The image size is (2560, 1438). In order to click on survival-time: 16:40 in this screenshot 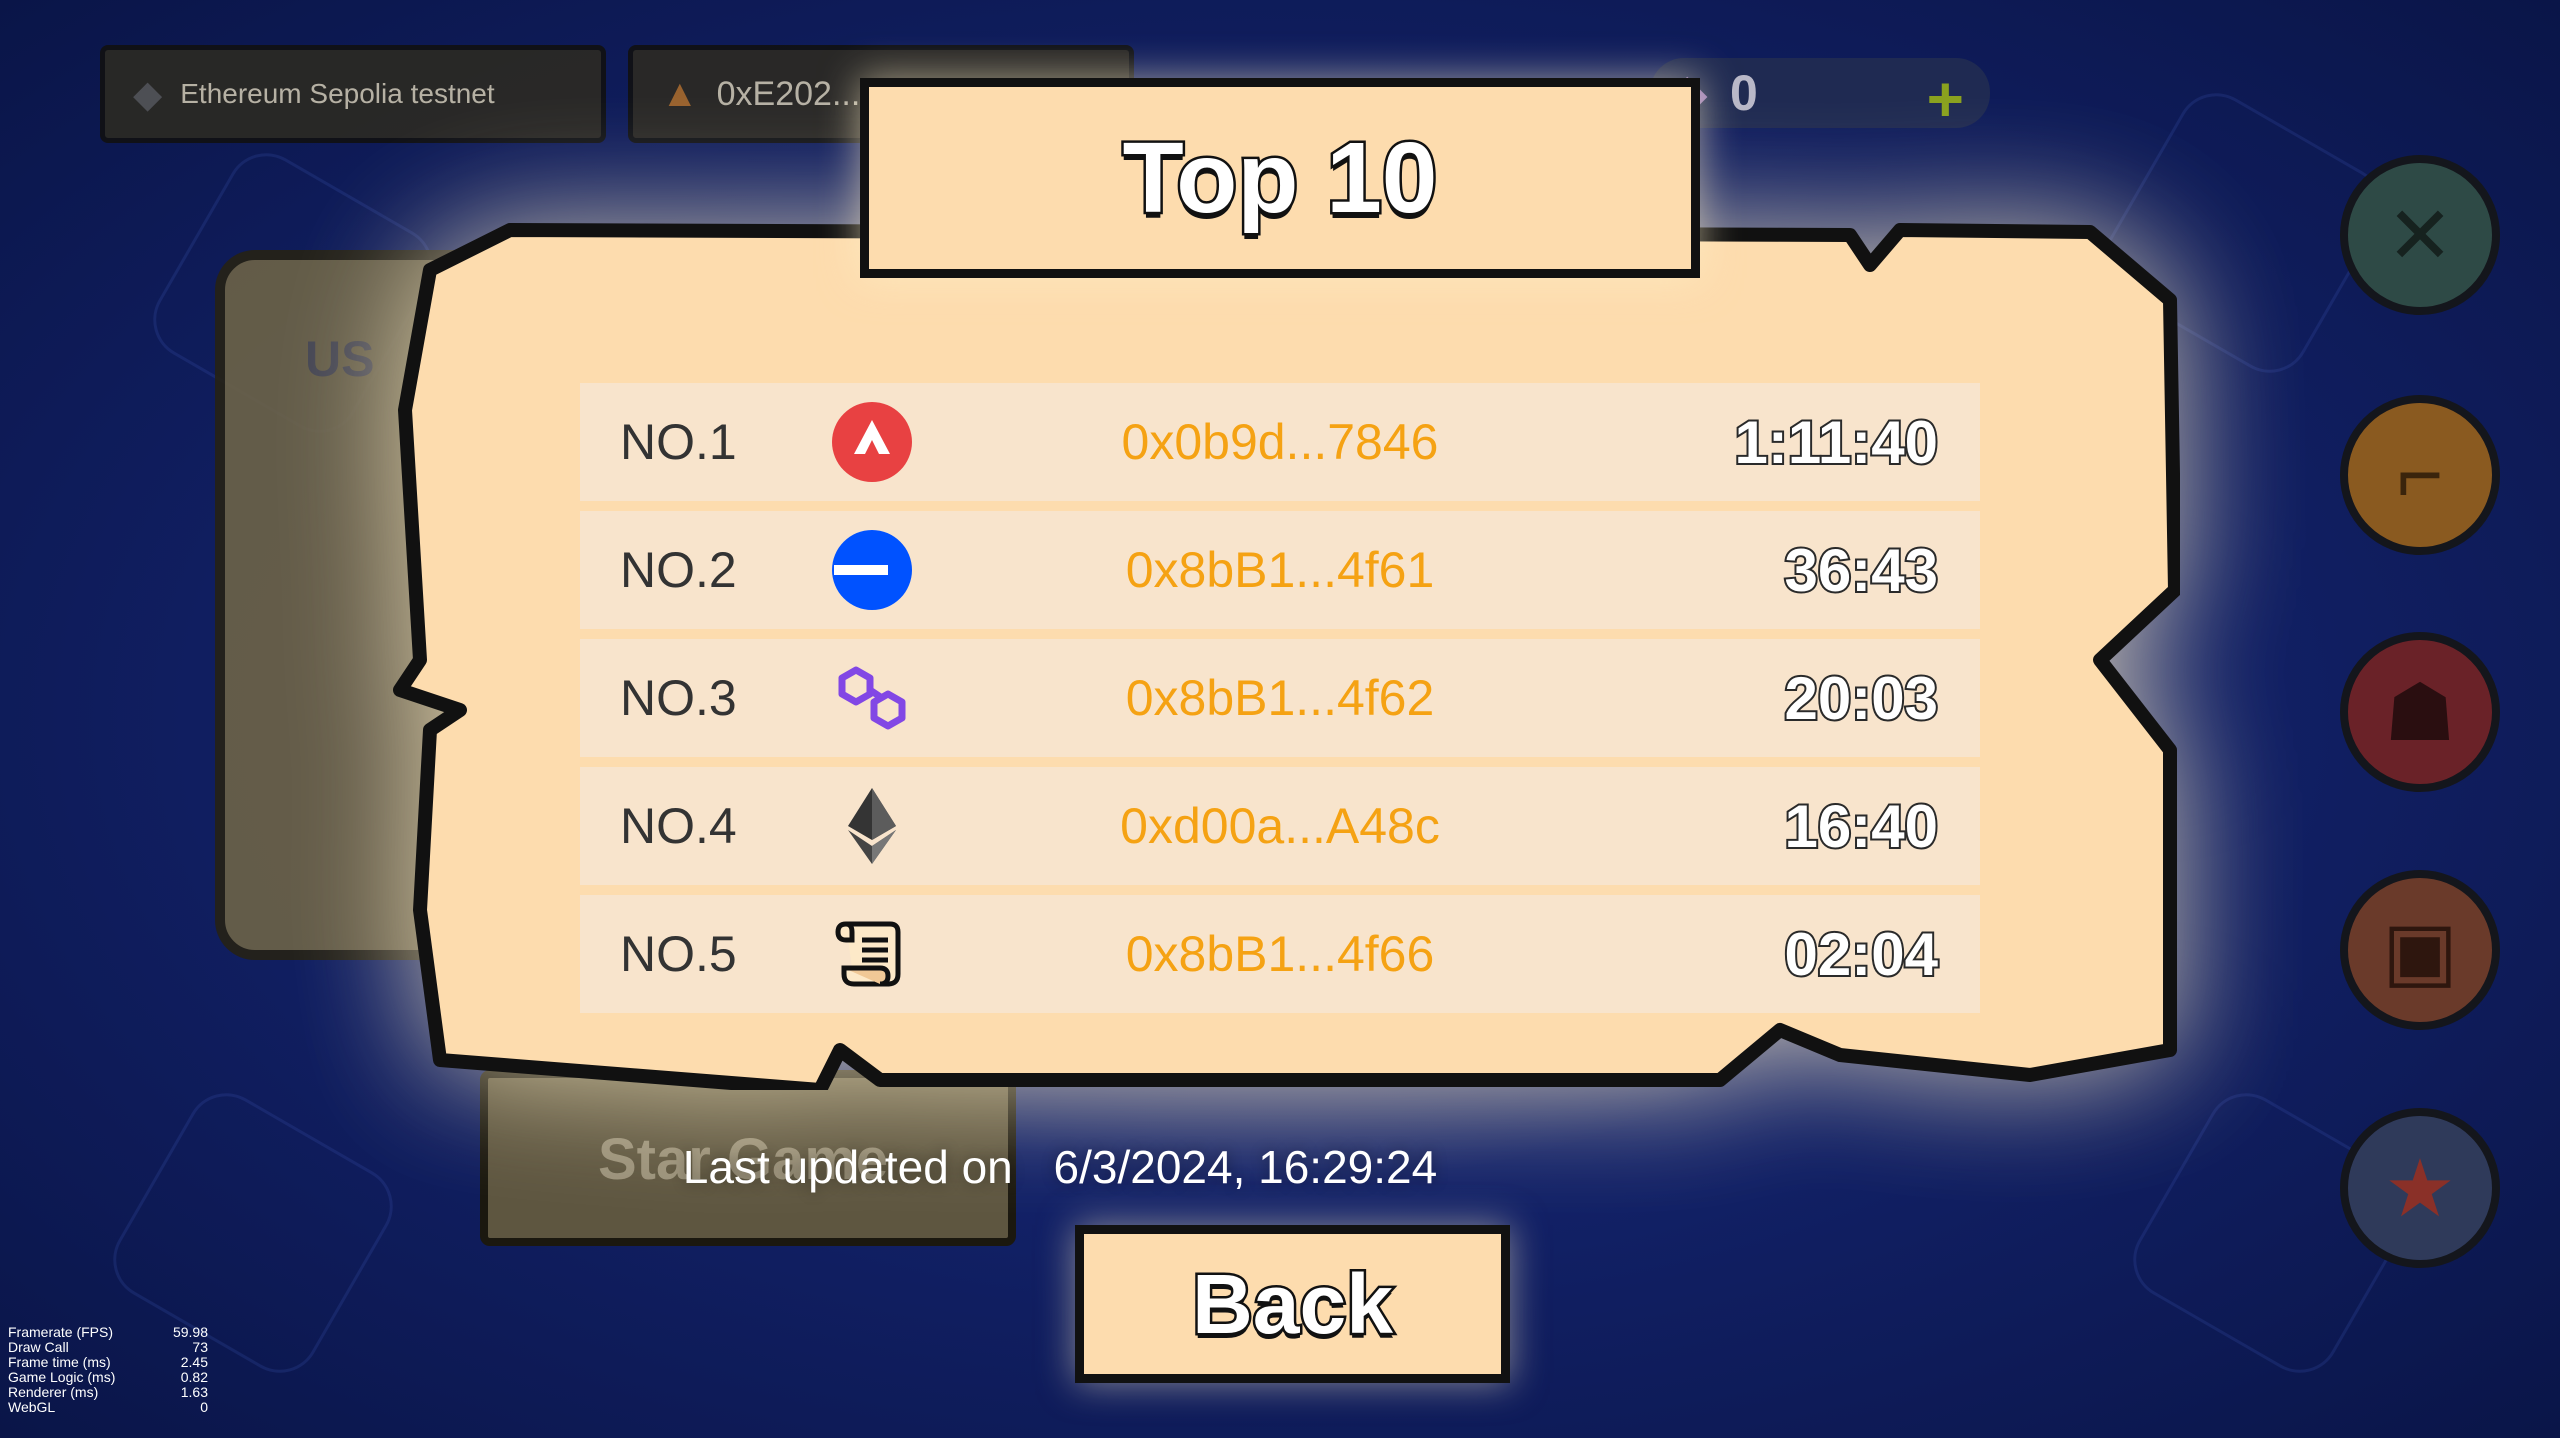, I will do `click(1861, 826)`.